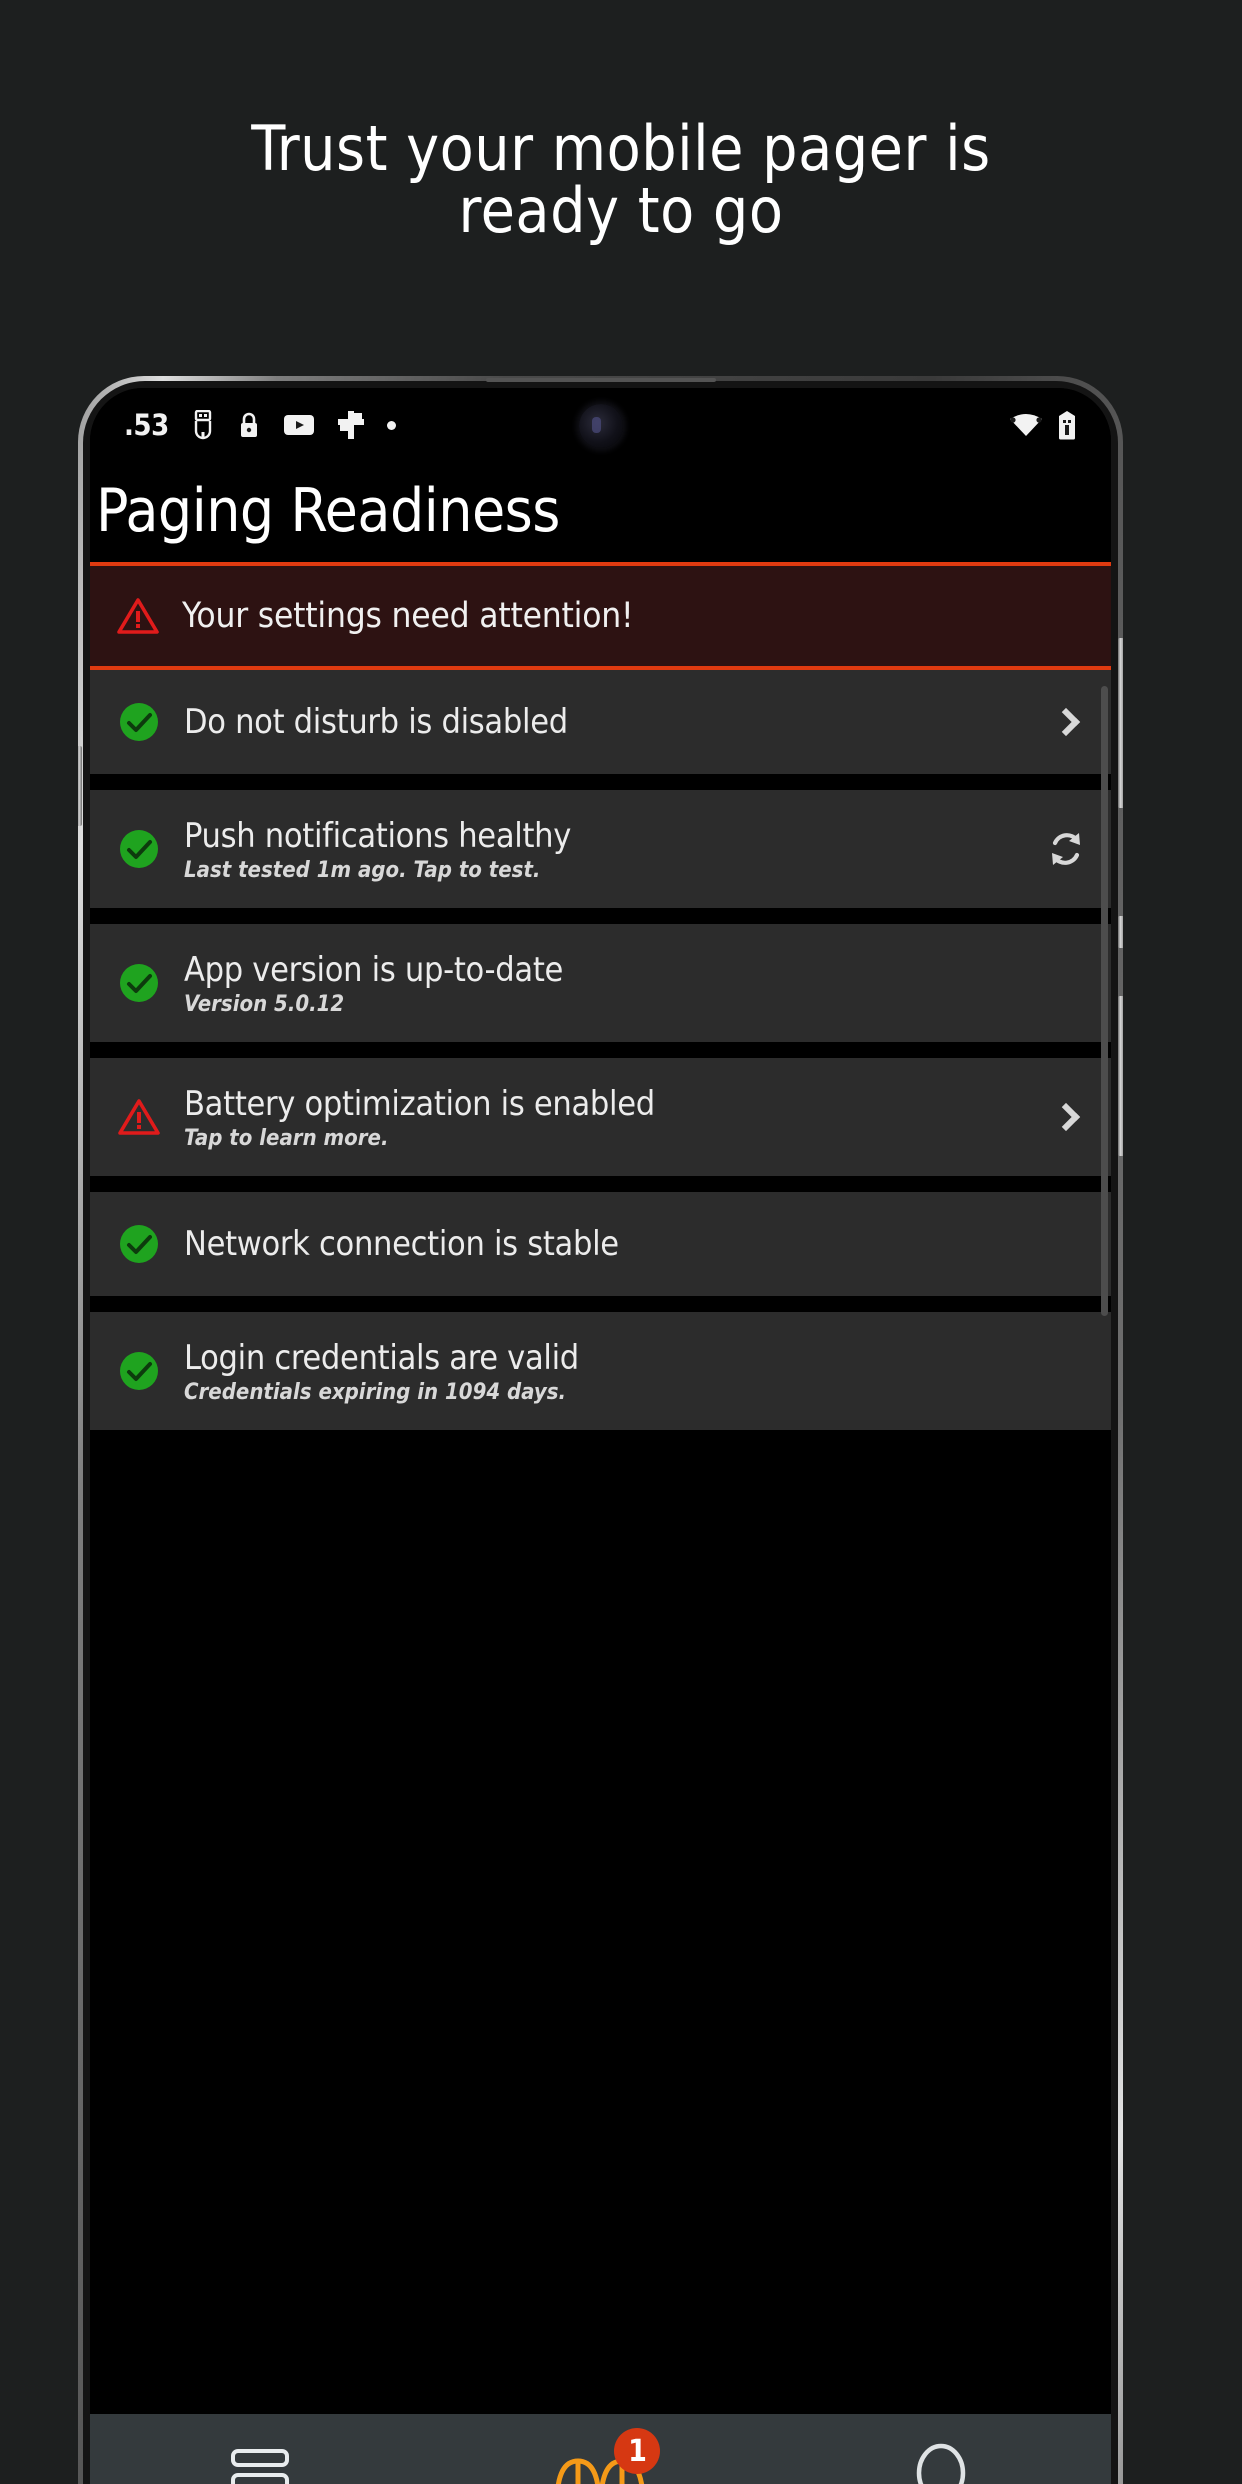  I want to click on list-item-subtitle: Last tested 1m ago. Tap to test., so click(362, 870).